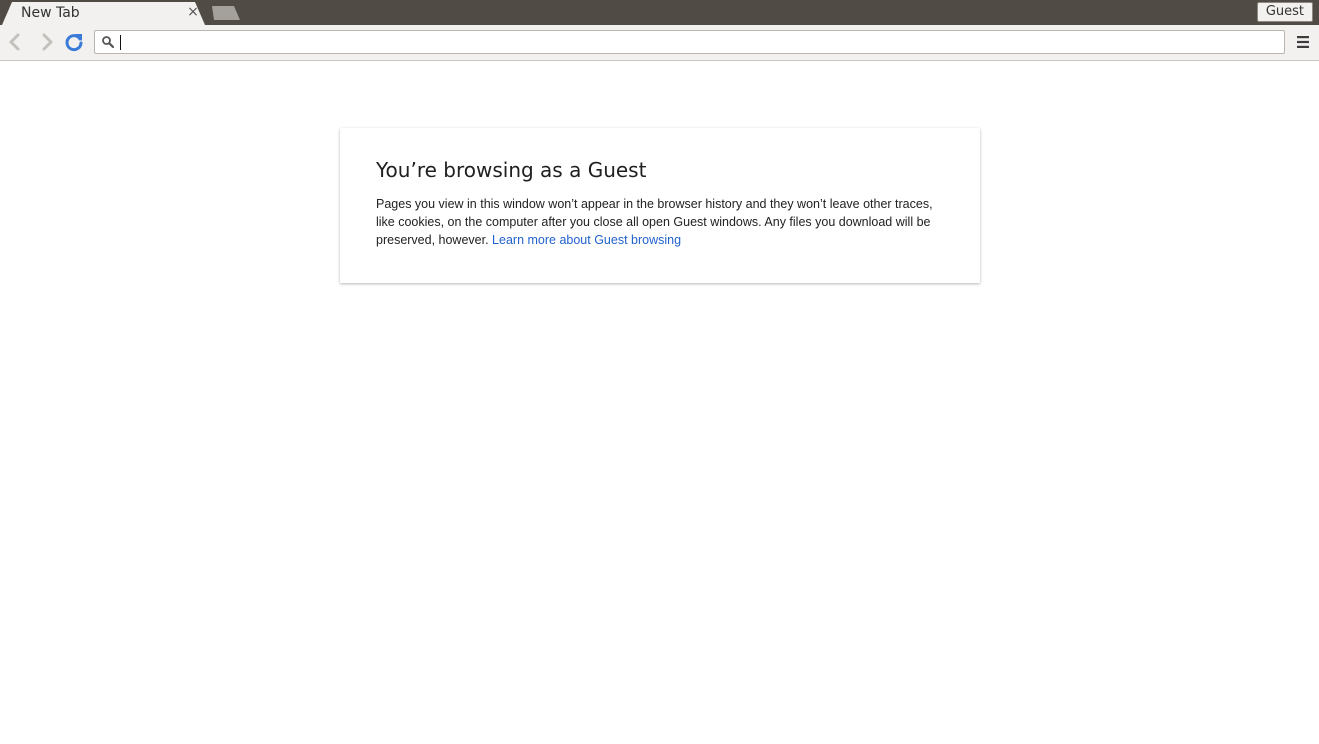 The image size is (1319, 744). I want to click on hamburger-menu-icon, so click(1303, 42).